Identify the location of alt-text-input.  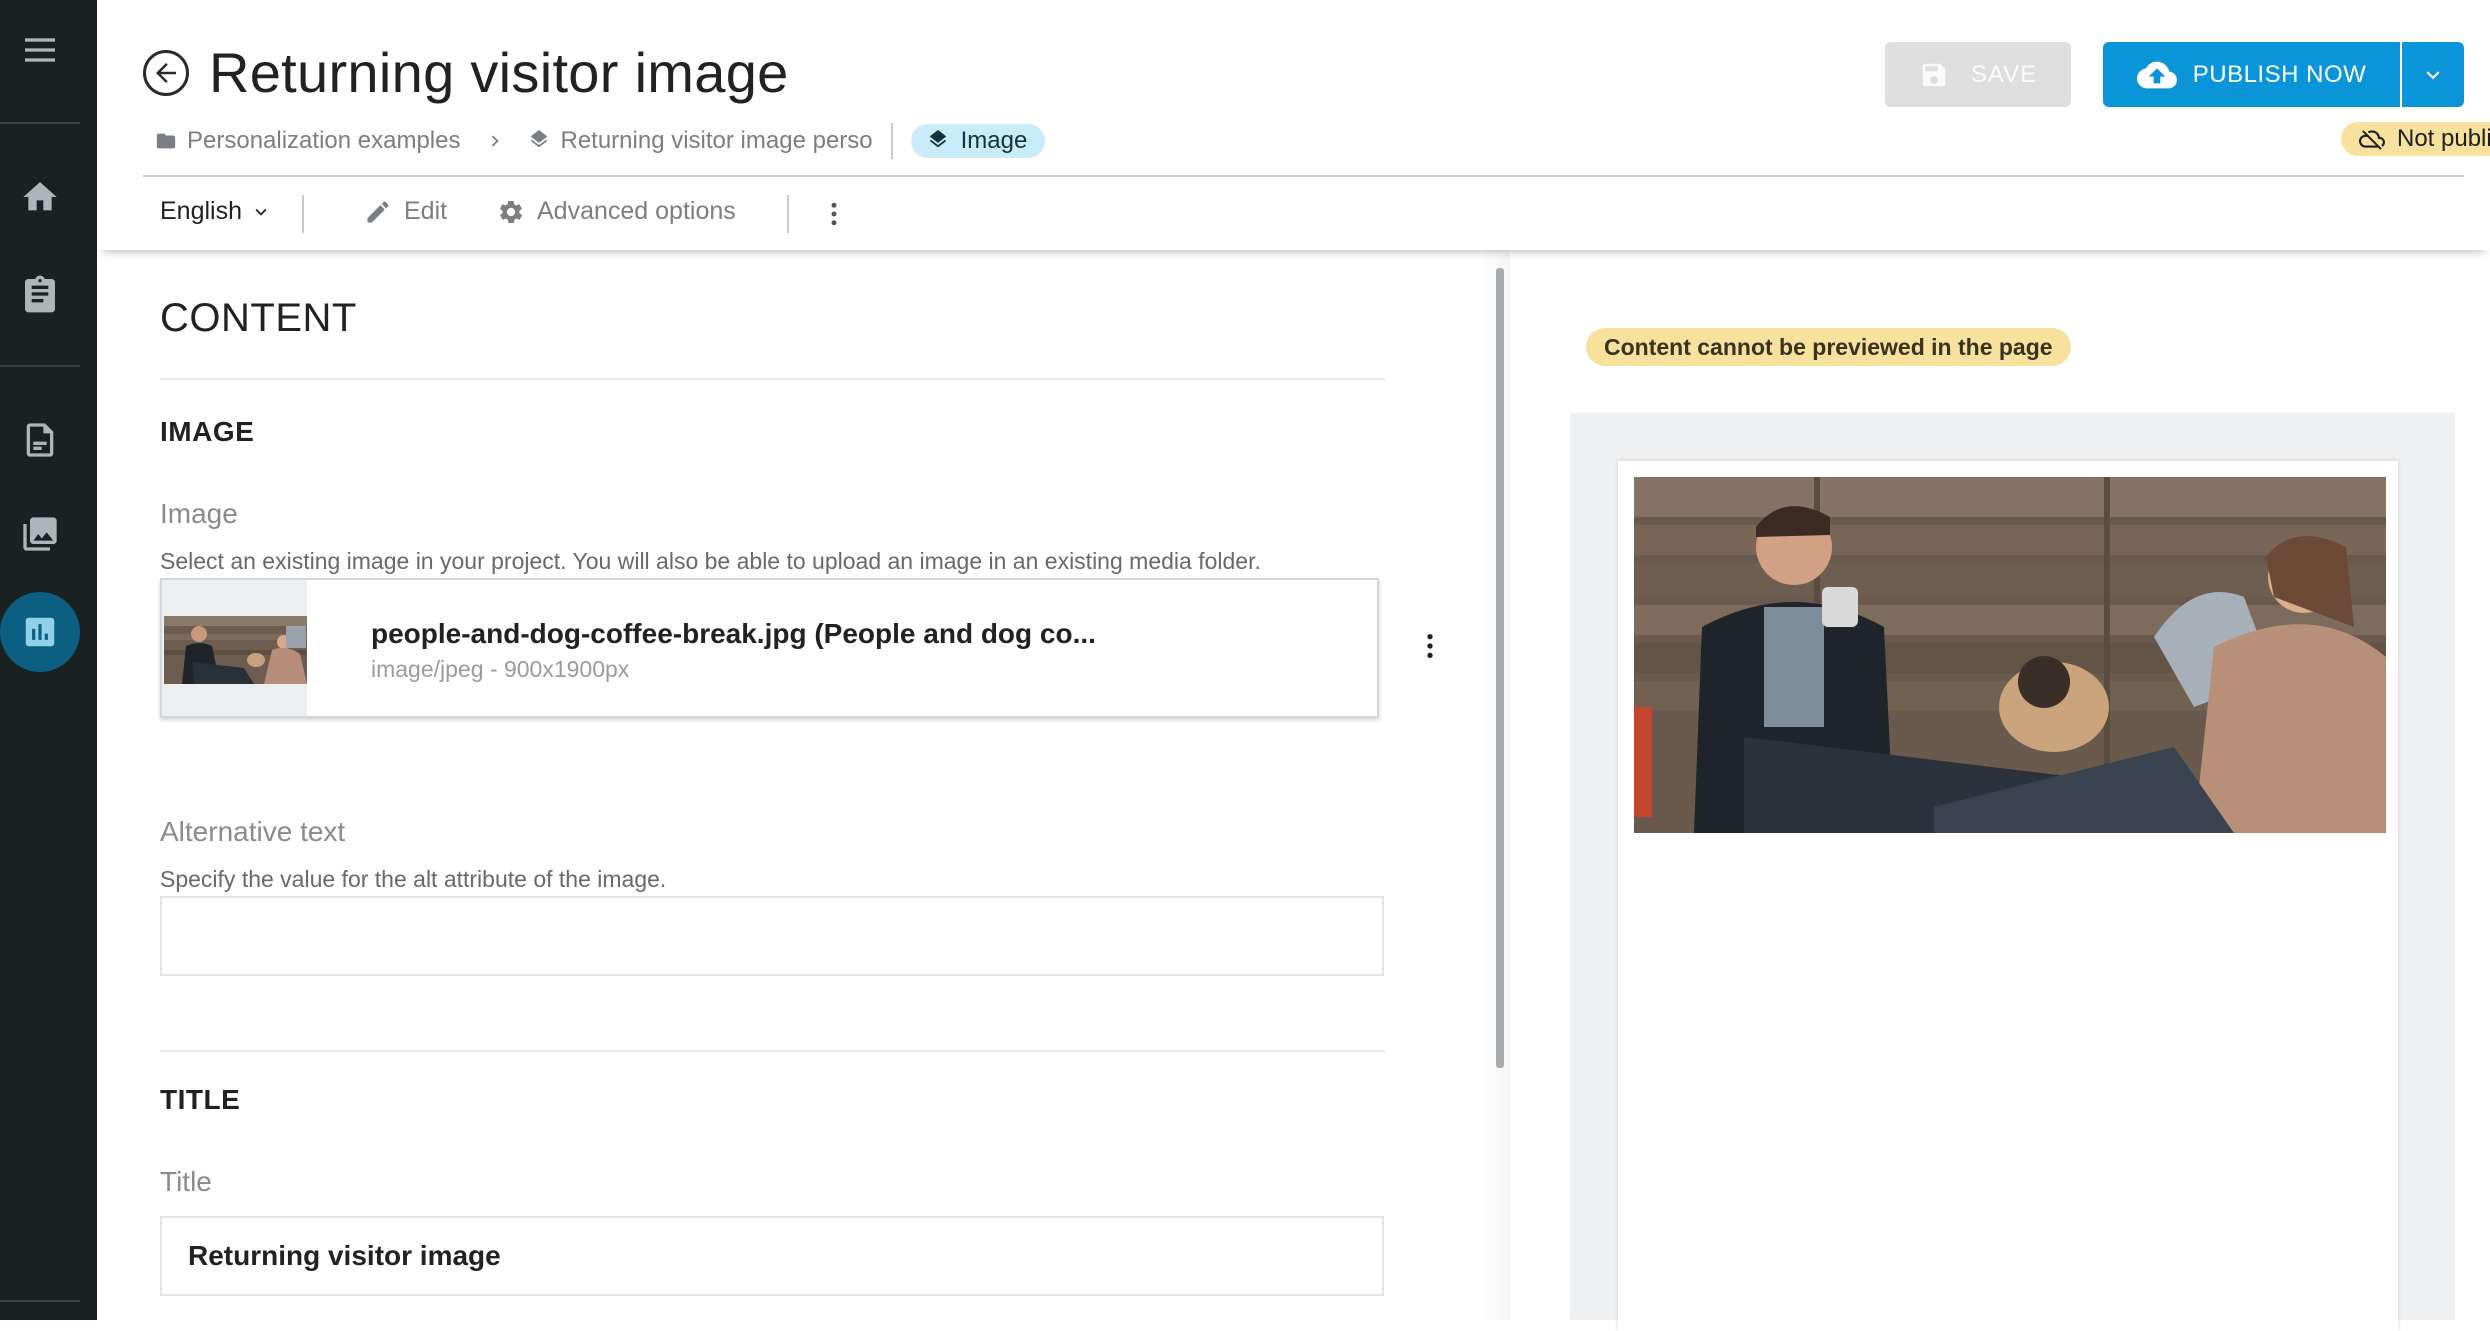
(772, 936).